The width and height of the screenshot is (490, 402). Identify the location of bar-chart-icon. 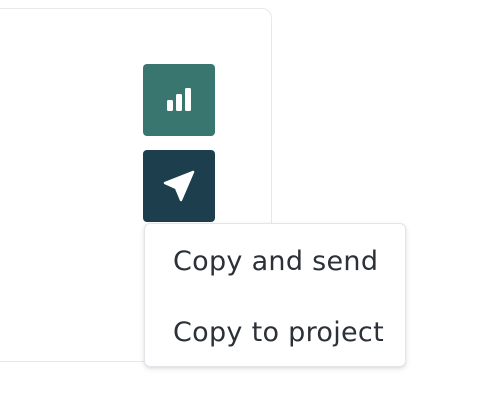
(179, 100).